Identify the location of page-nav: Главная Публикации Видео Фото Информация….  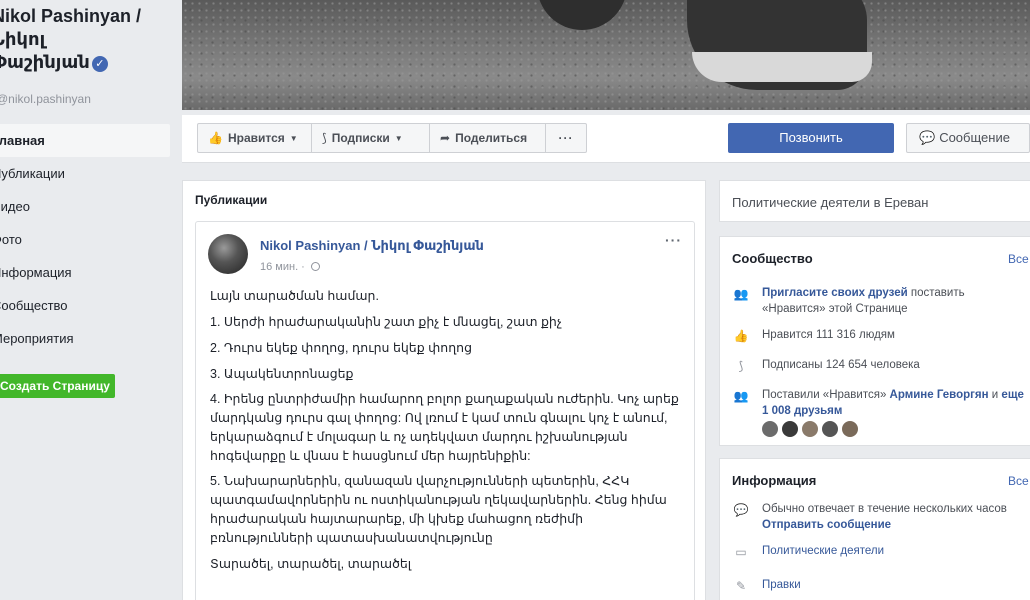
(85, 239).